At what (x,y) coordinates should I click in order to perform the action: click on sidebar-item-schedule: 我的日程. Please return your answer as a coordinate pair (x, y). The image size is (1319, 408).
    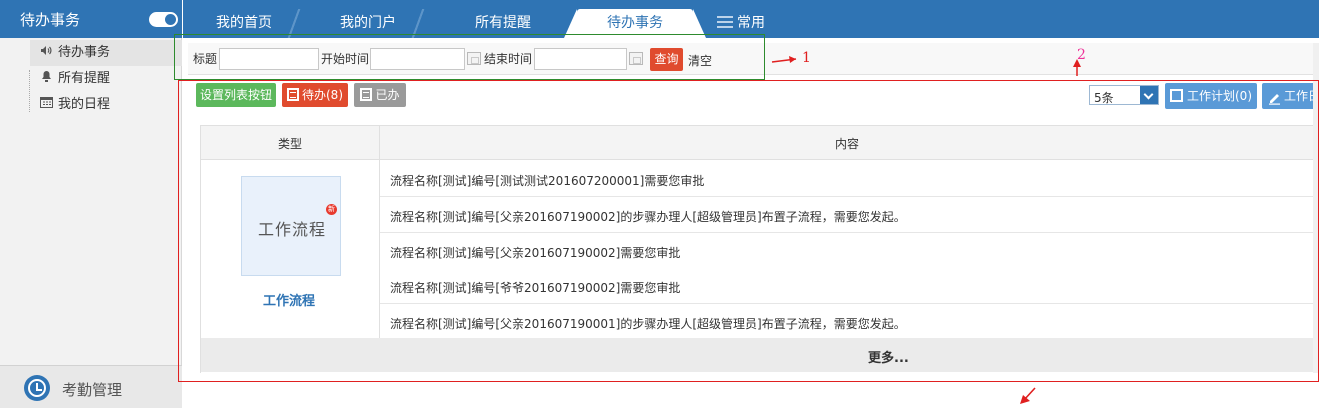
    Looking at the image, I should click on (106, 105).